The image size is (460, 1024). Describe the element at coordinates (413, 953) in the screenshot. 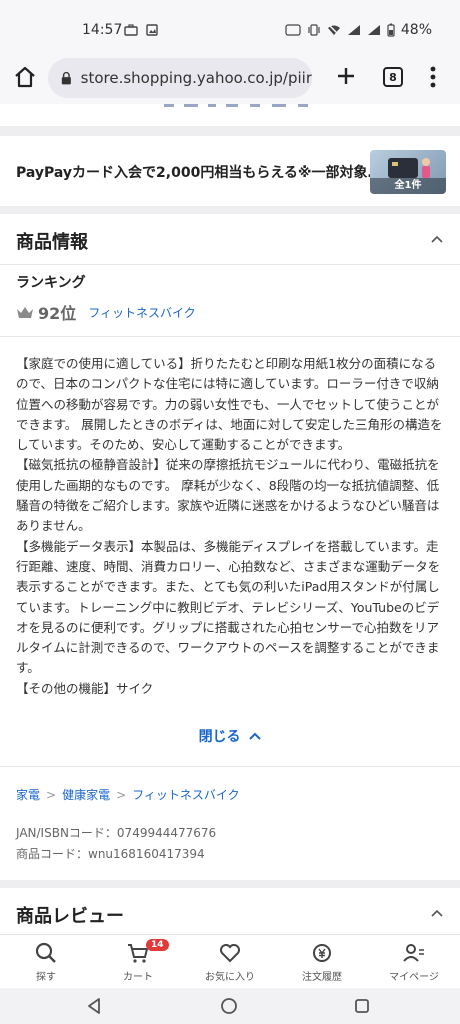

I see `user-icon` at that location.